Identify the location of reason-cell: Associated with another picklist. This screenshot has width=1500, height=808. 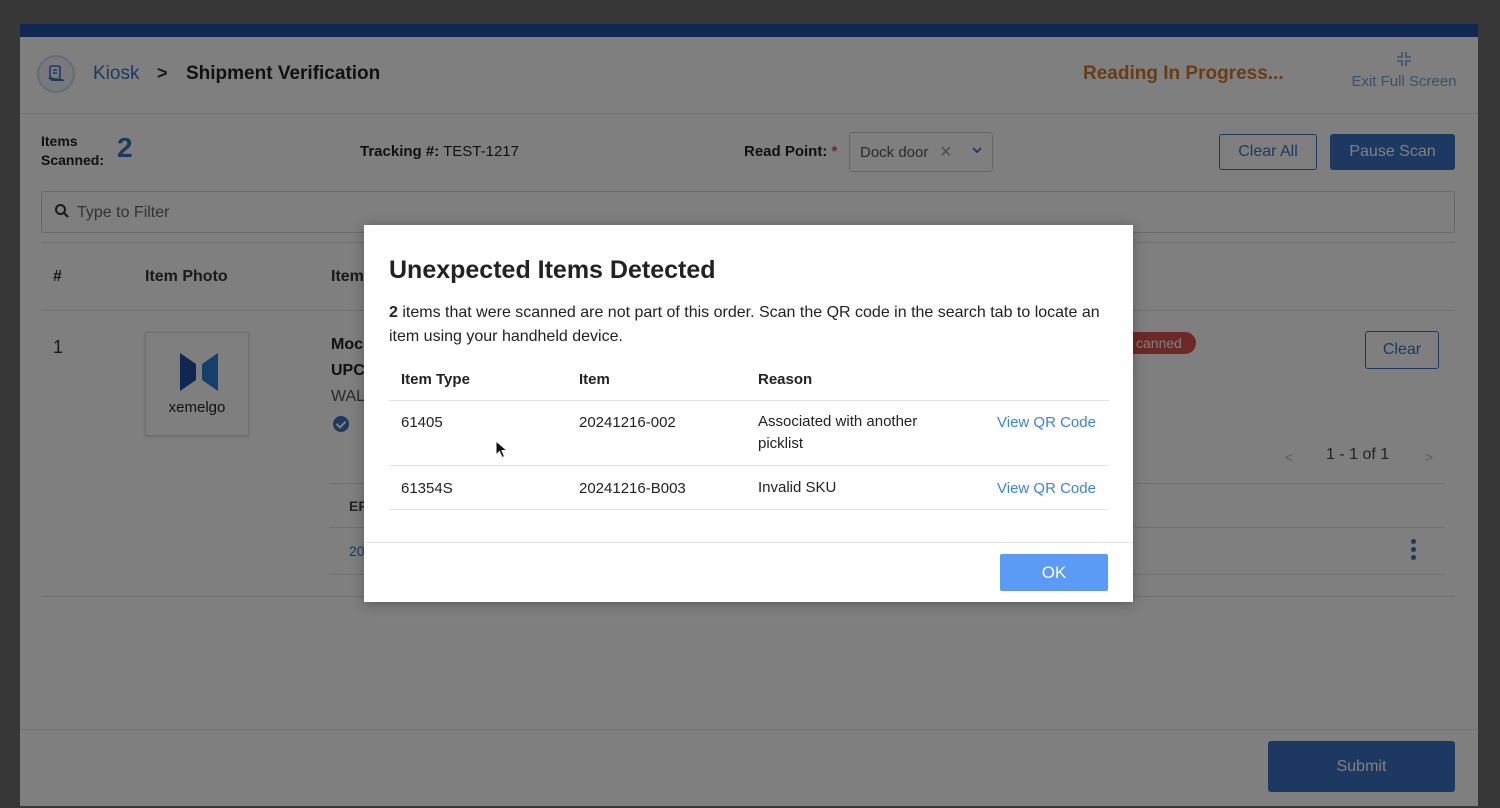
(838, 432).